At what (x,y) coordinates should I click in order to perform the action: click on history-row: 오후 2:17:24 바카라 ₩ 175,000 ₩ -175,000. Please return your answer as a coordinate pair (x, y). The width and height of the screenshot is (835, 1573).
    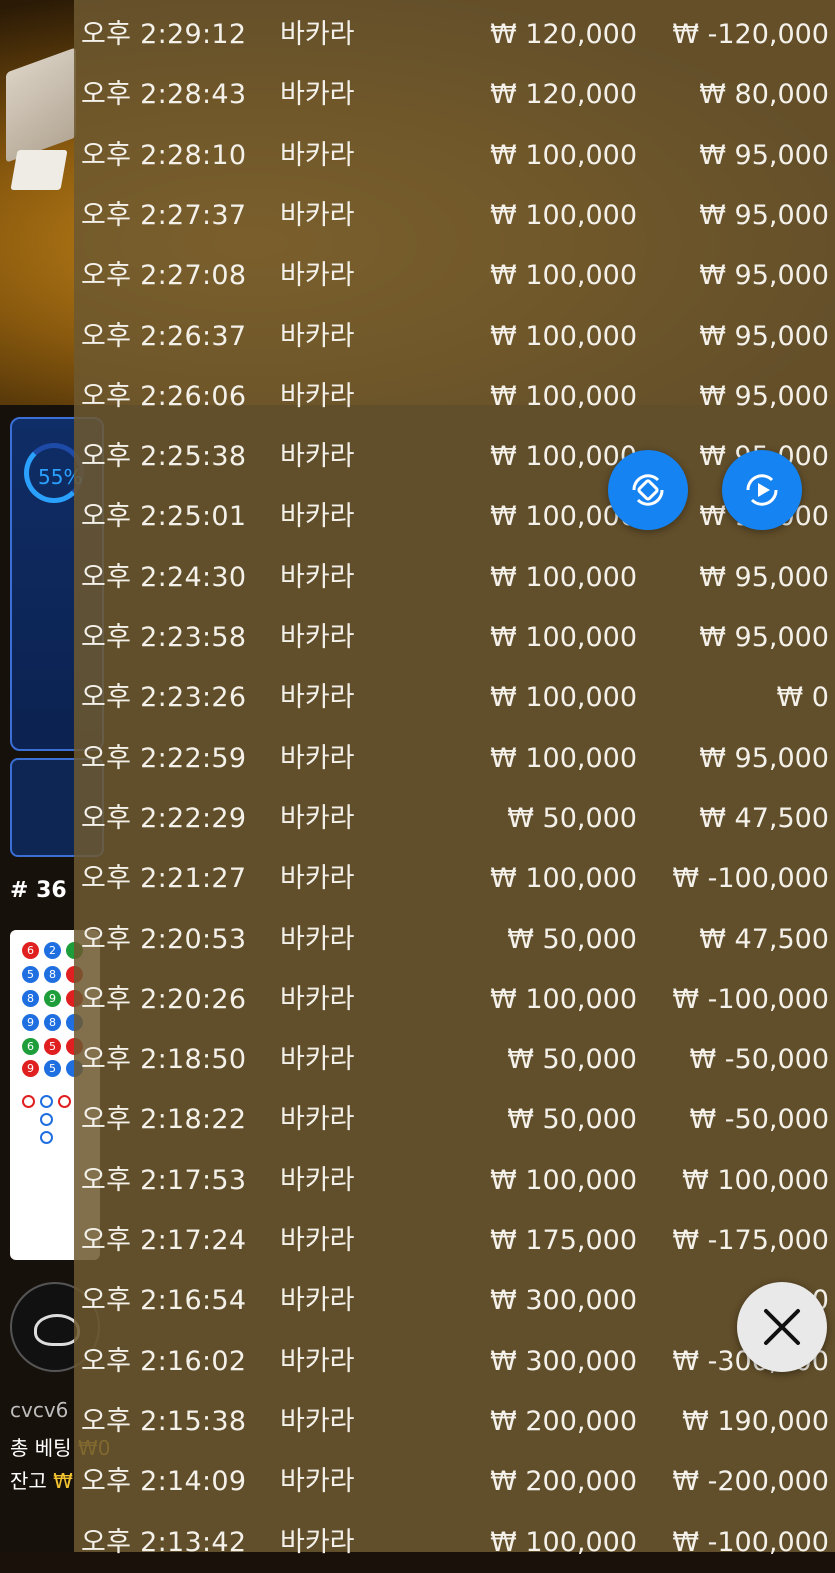
    Looking at the image, I should click on (454, 1241).